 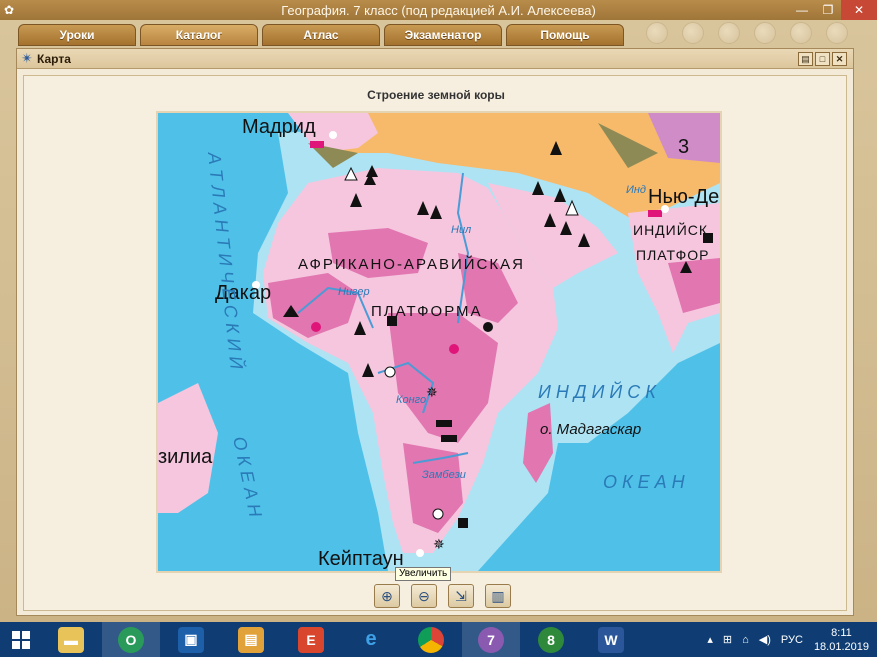 What do you see at coordinates (427, 311) in the screenshot?
I see `label-platform-2: ПЛАТФОРМА` at bounding box center [427, 311].